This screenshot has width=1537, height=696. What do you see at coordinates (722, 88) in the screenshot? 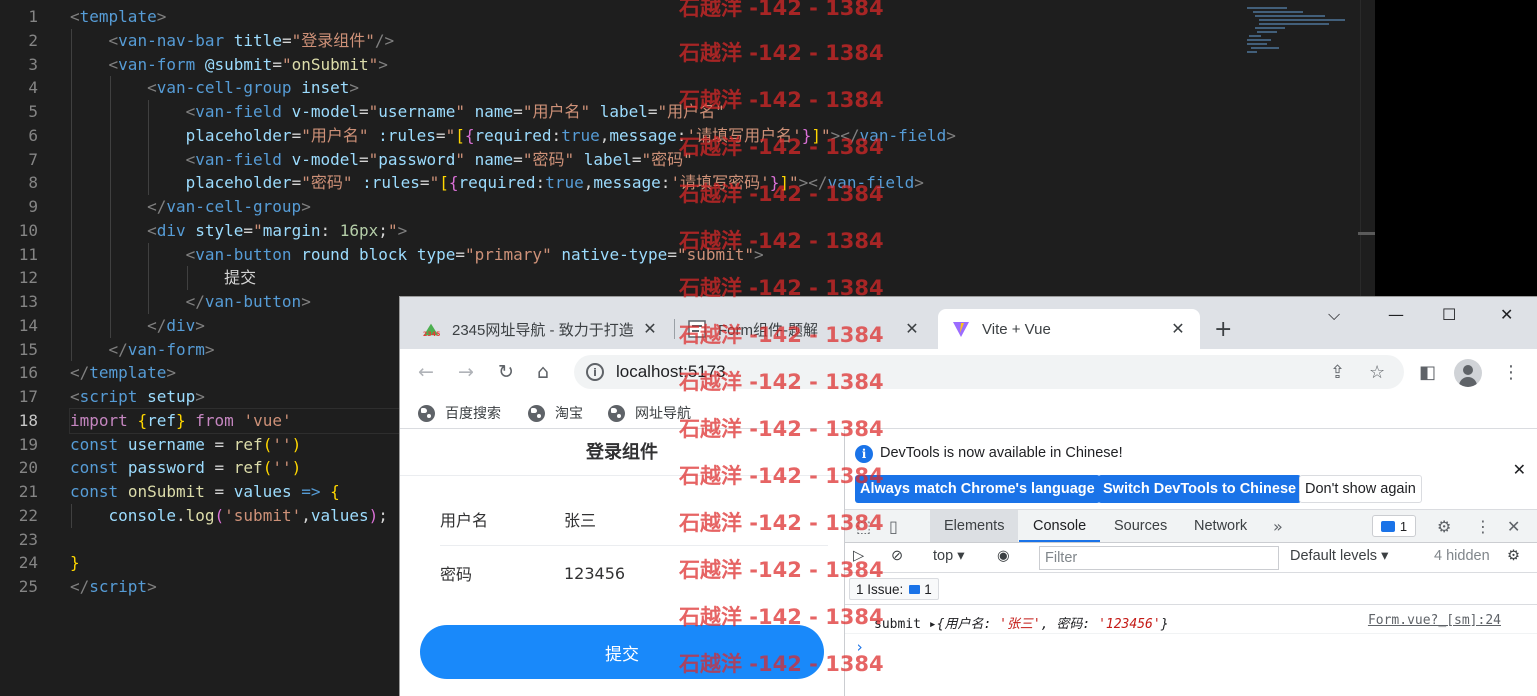
I see `code-line: <van-cell-group inset>` at bounding box center [722, 88].